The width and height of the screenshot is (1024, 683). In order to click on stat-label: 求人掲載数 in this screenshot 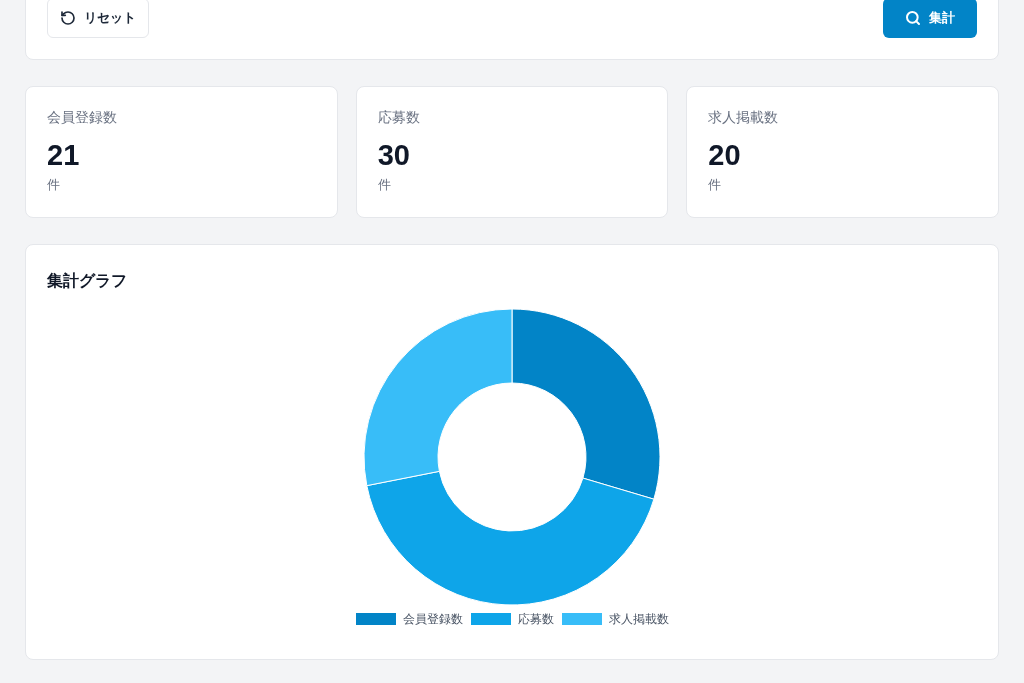, I will do `click(744, 117)`.